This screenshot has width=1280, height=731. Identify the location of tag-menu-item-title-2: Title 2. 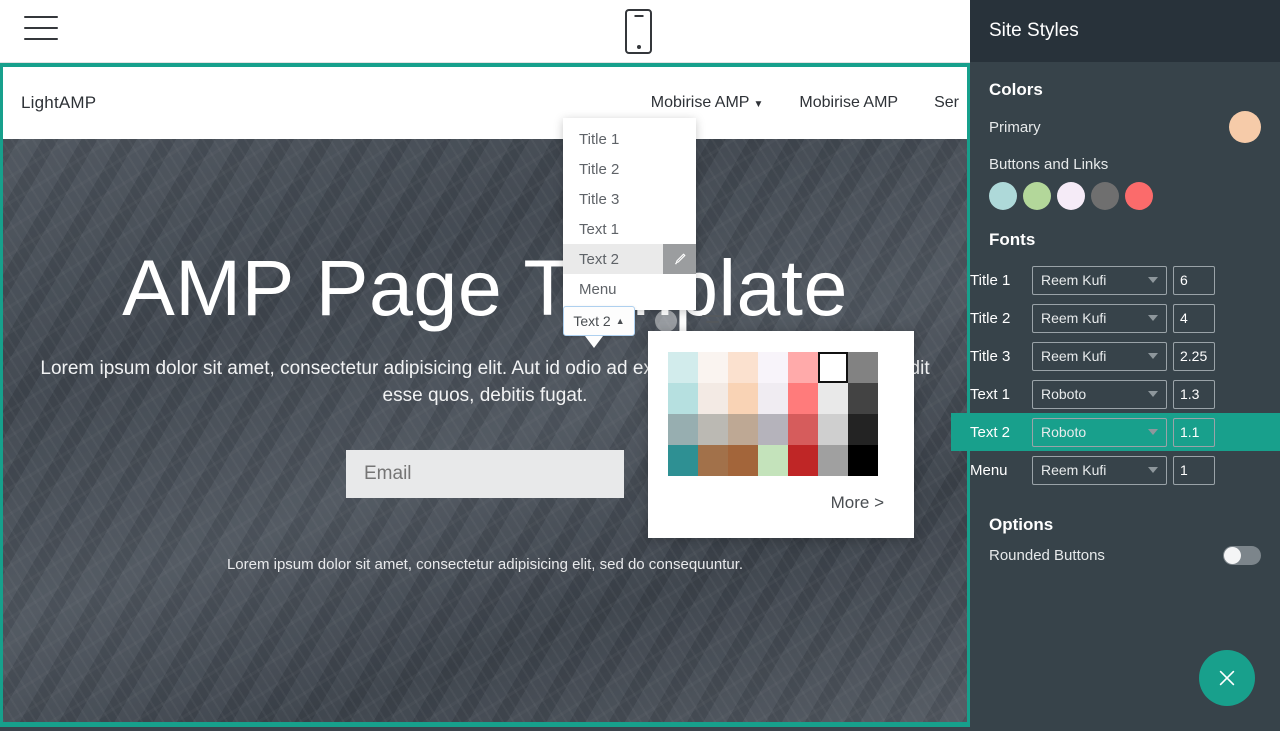
(629, 169).